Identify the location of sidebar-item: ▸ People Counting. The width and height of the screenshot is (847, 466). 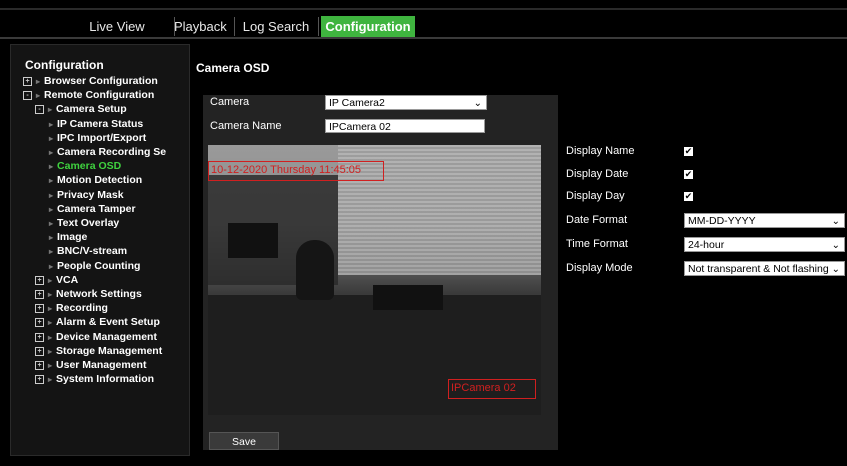
(94, 266).